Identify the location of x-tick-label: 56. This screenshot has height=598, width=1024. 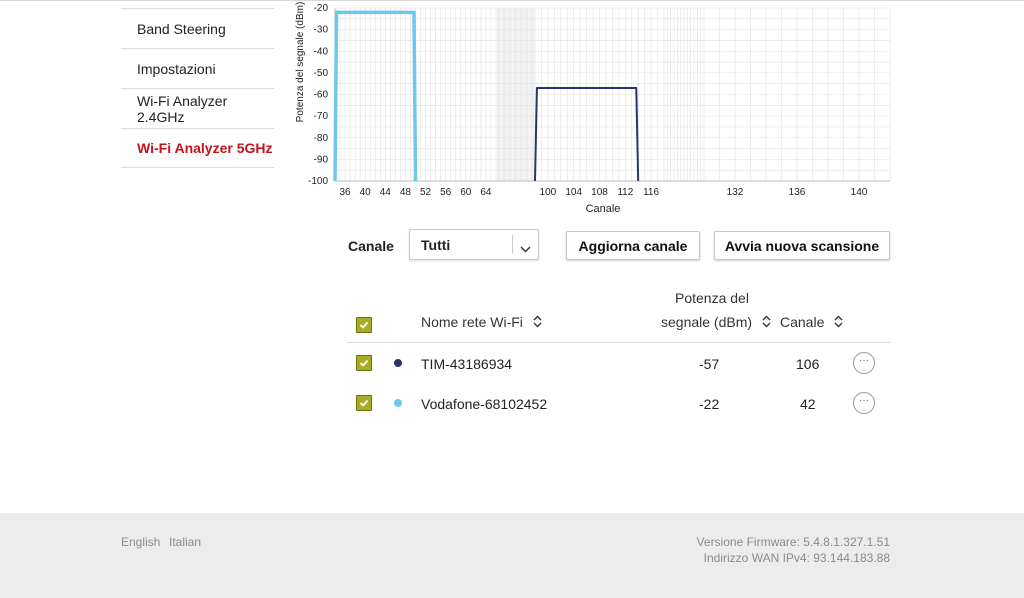
(446, 192).